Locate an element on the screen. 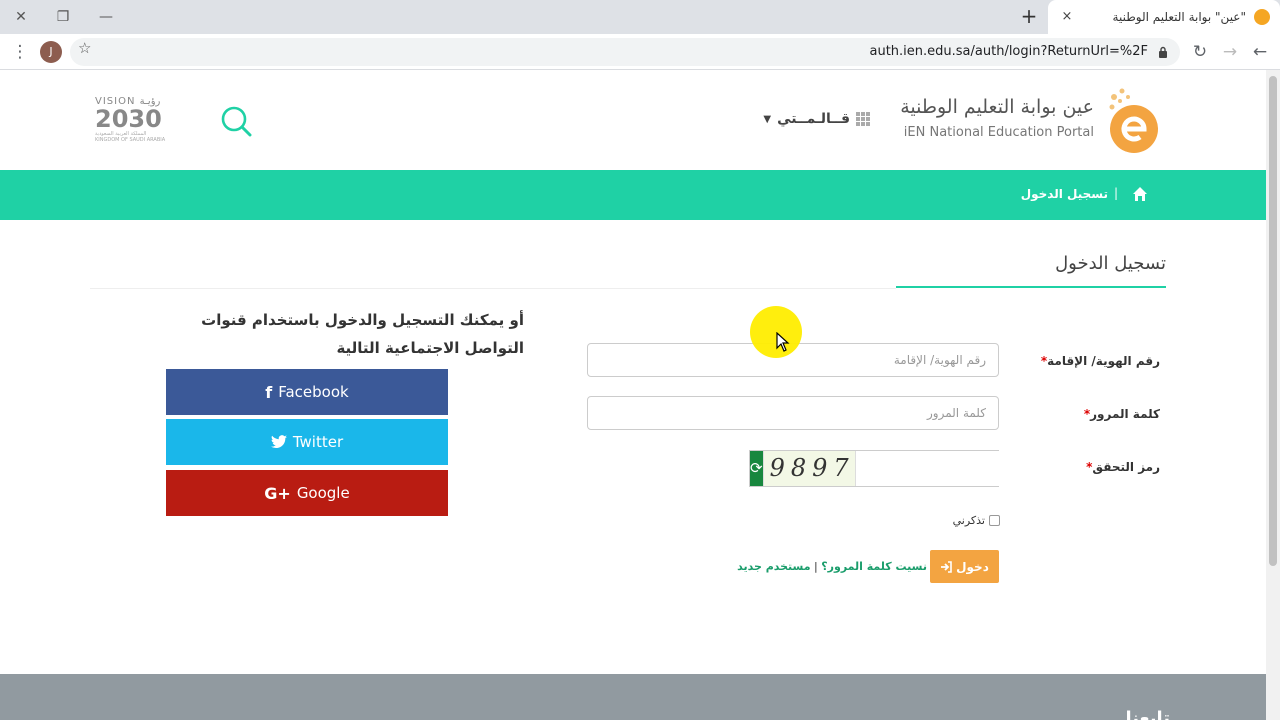 The width and height of the screenshot is (1280, 720). breadcrumb-current: تسجيل الدخول is located at coordinates (1064, 194).